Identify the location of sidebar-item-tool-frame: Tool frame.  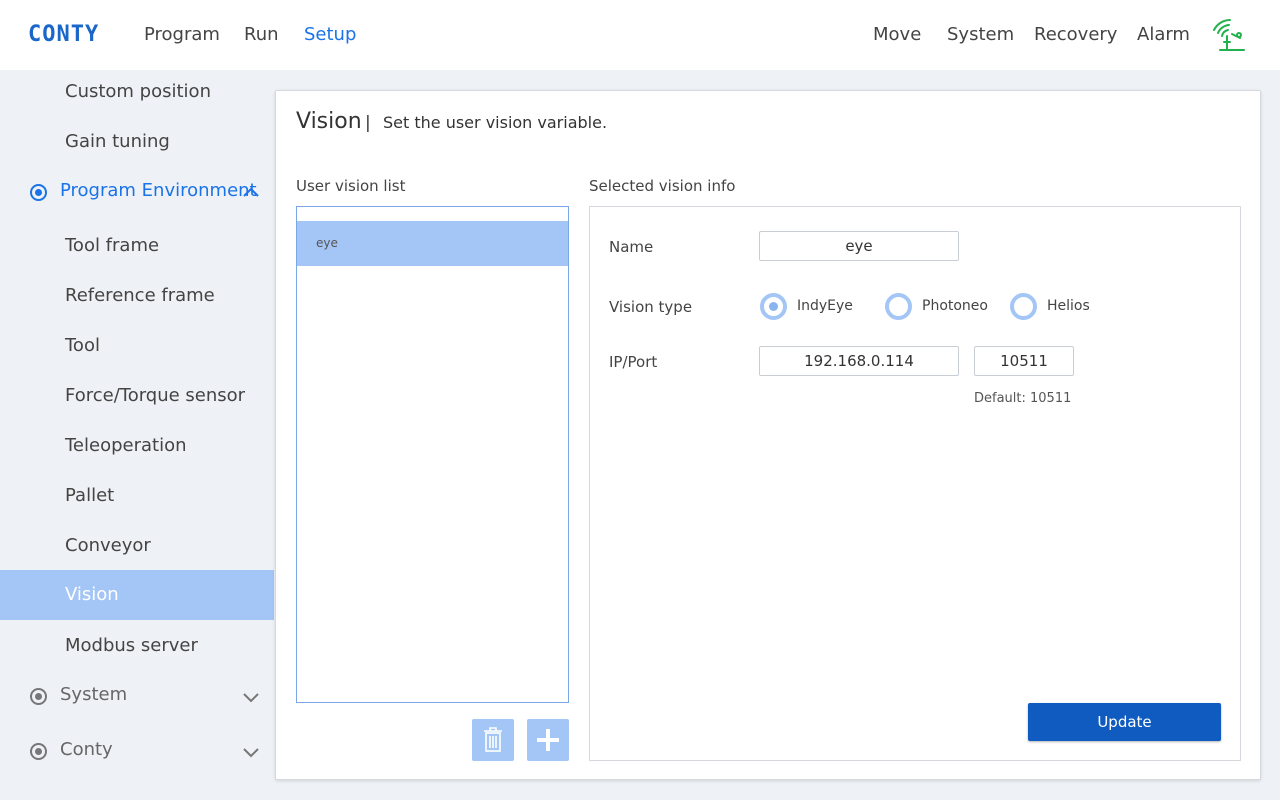
(137, 246).